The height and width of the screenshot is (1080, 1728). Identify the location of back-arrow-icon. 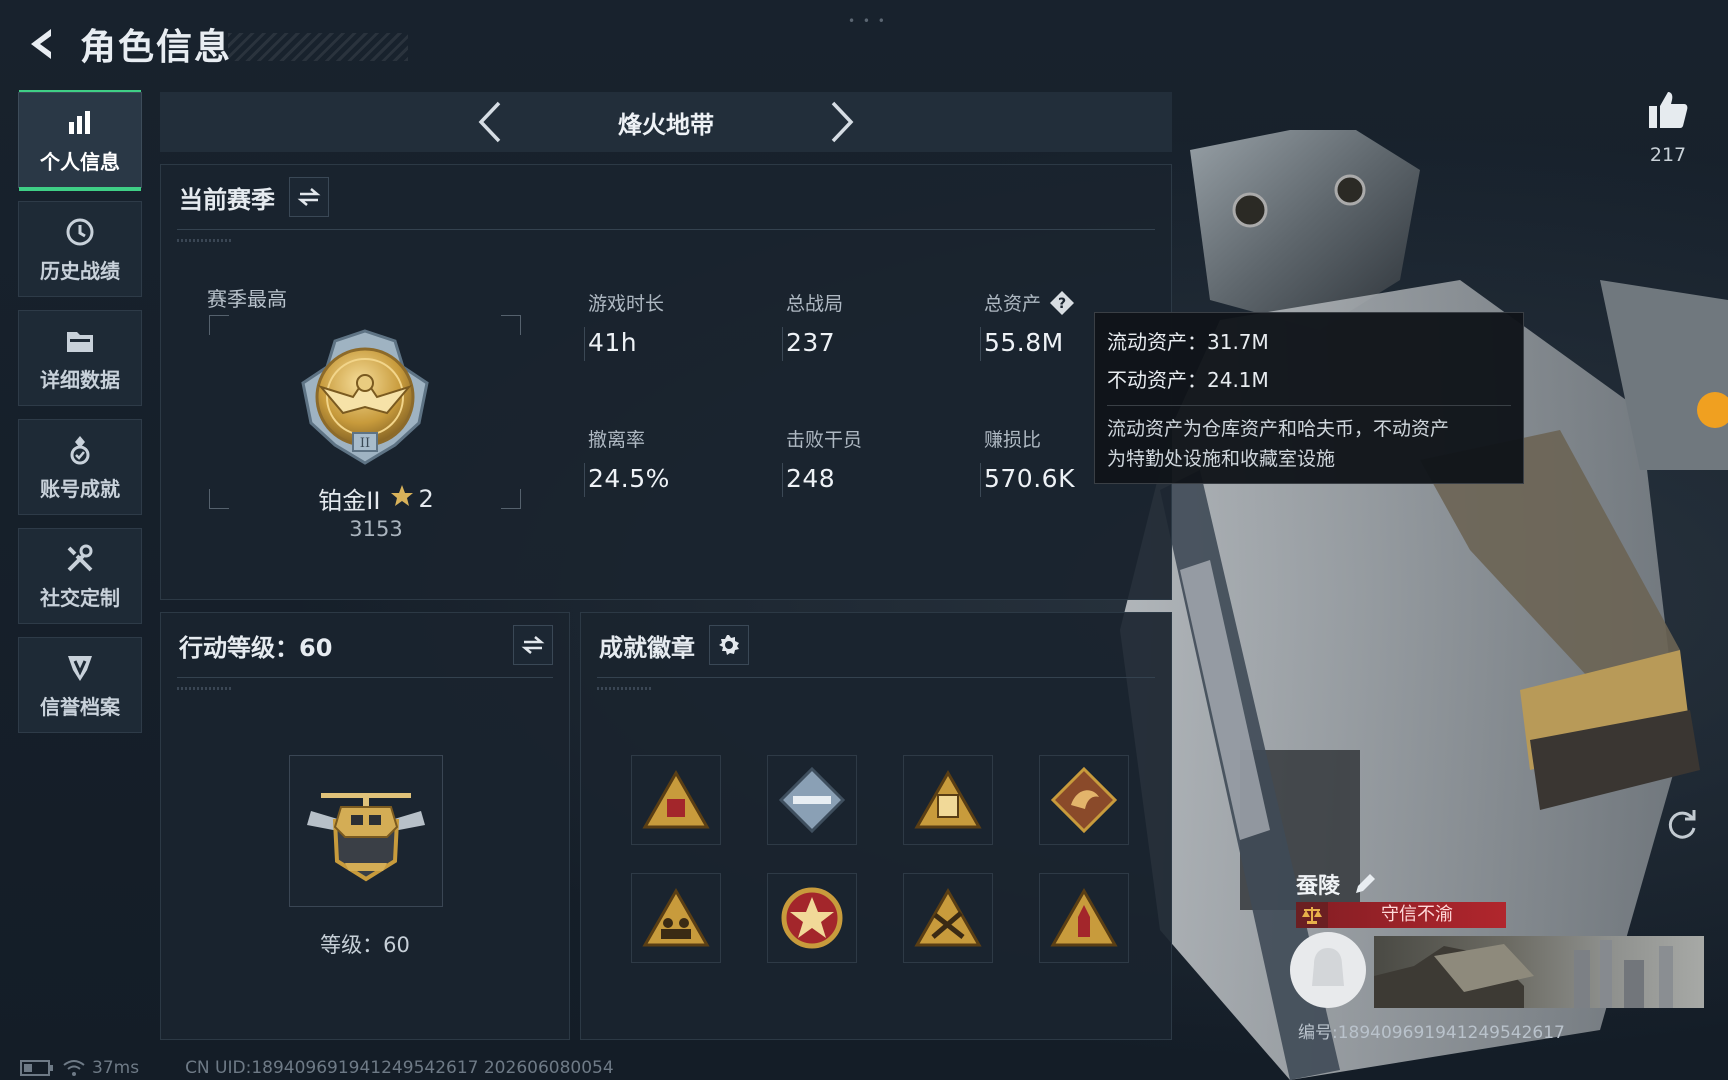
(41, 44).